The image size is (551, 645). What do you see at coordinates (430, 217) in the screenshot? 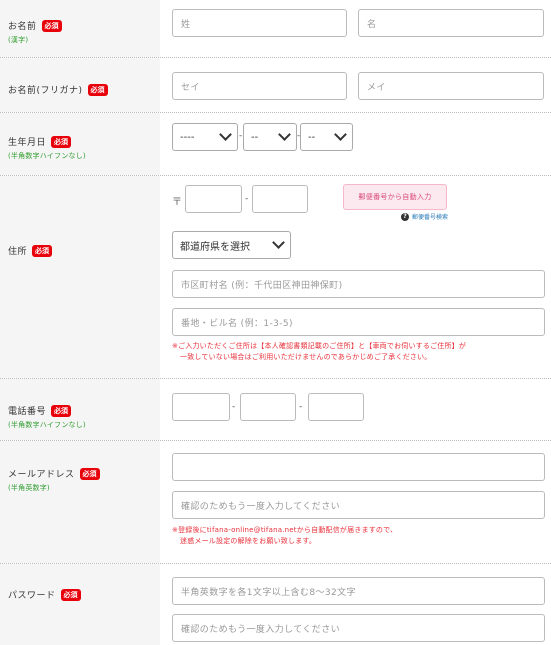
I see `zip-search-link-label: 郵便番号検索` at bounding box center [430, 217].